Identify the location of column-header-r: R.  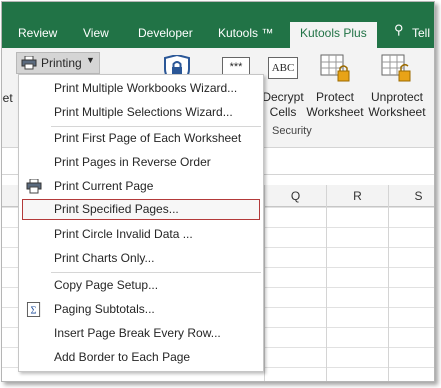
(357, 196).